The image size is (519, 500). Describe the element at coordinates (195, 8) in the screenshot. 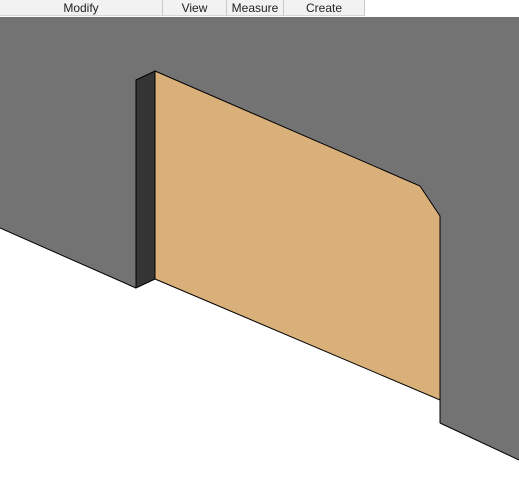

I see `tab-view: View` at that location.